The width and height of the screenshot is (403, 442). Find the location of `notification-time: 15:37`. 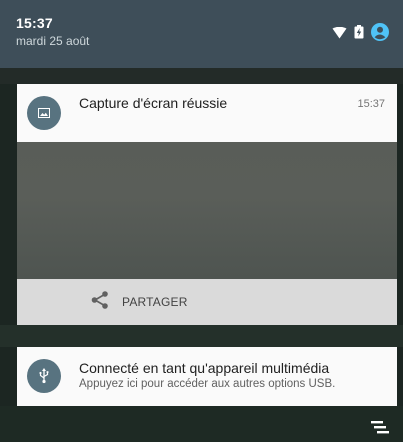

notification-time: 15:37 is located at coordinates (371, 104).